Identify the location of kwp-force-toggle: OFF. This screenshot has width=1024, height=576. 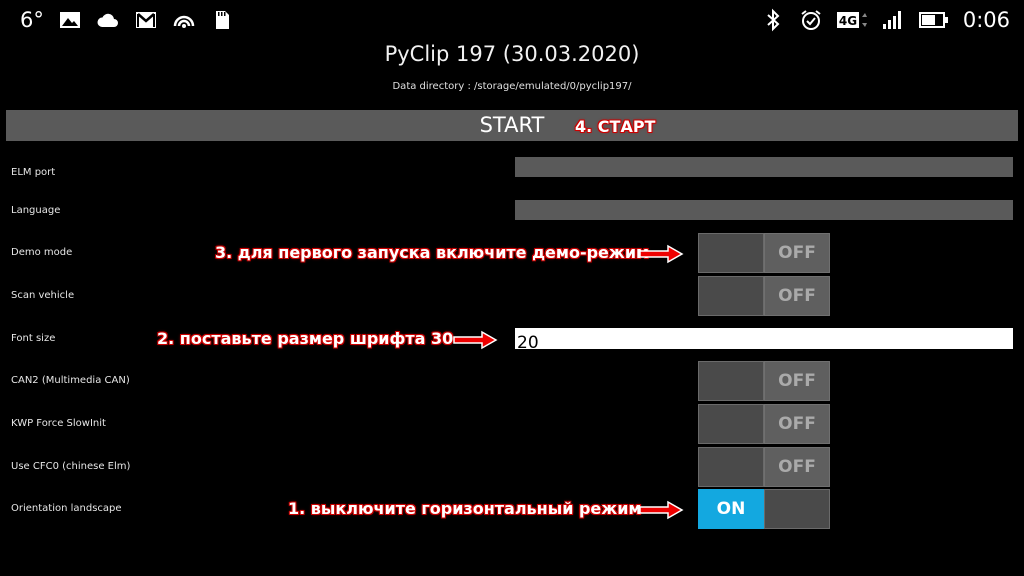
(764, 424).